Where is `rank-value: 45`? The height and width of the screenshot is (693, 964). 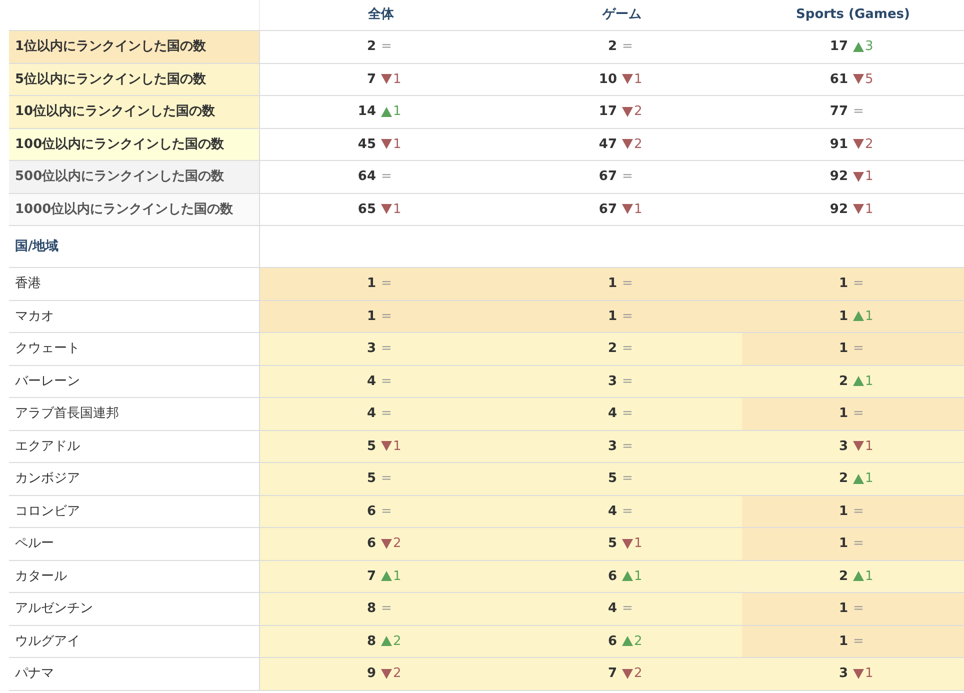
rank-value: 45 is located at coordinates (366, 145).